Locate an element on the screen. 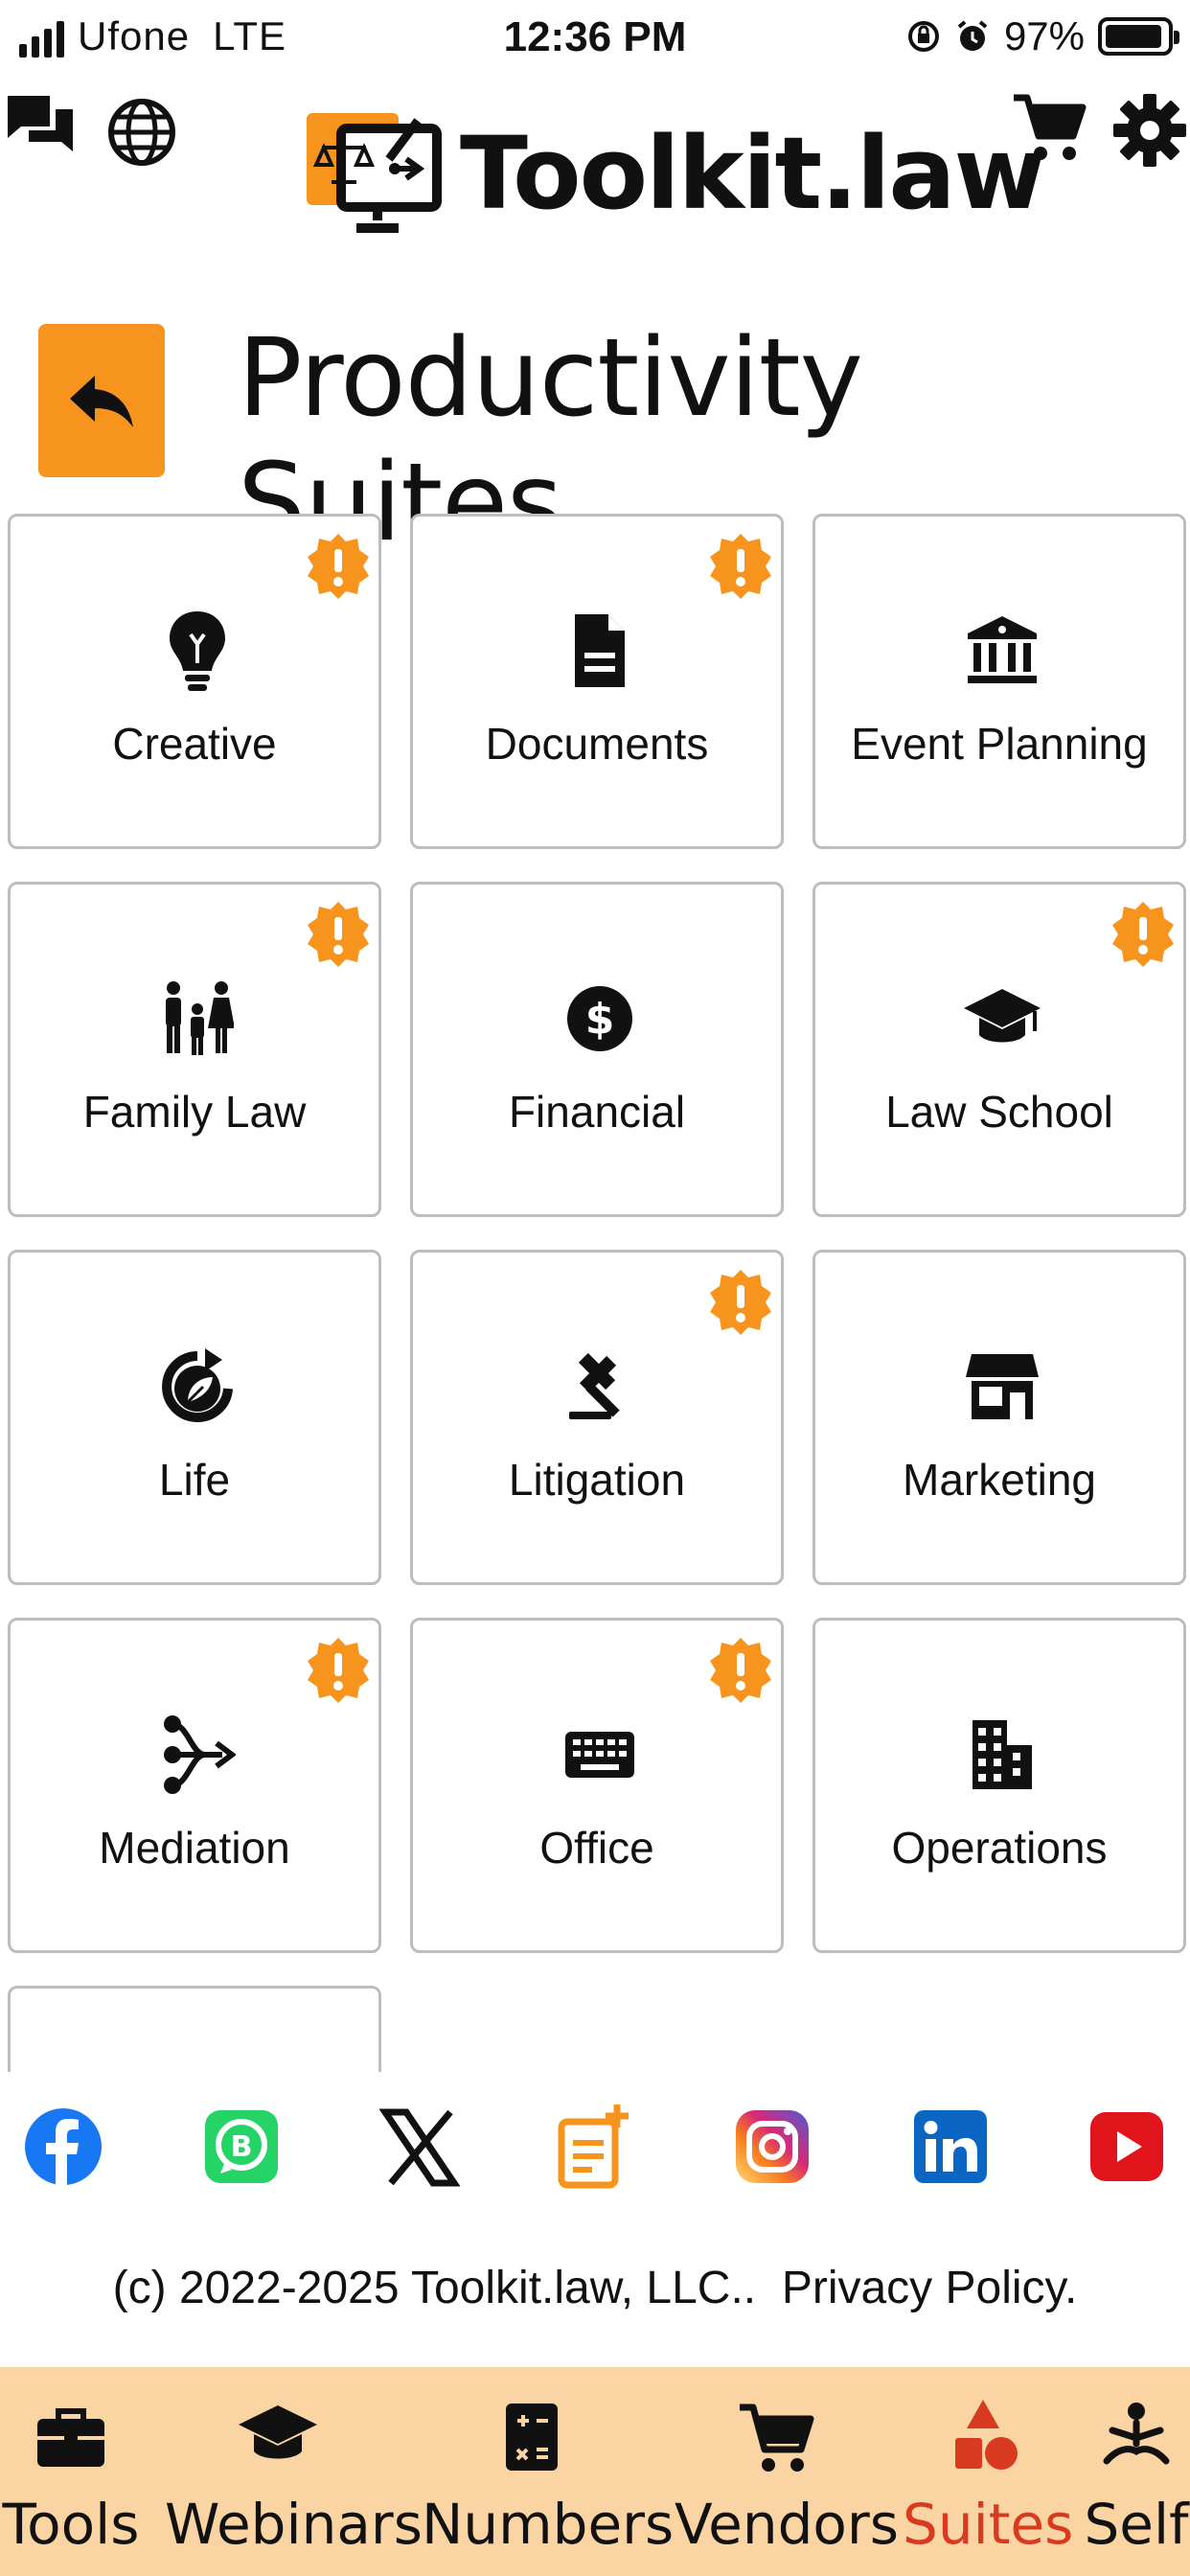 This screenshot has height=2576, width=1190. x-icon is located at coordinates (420, 2147).